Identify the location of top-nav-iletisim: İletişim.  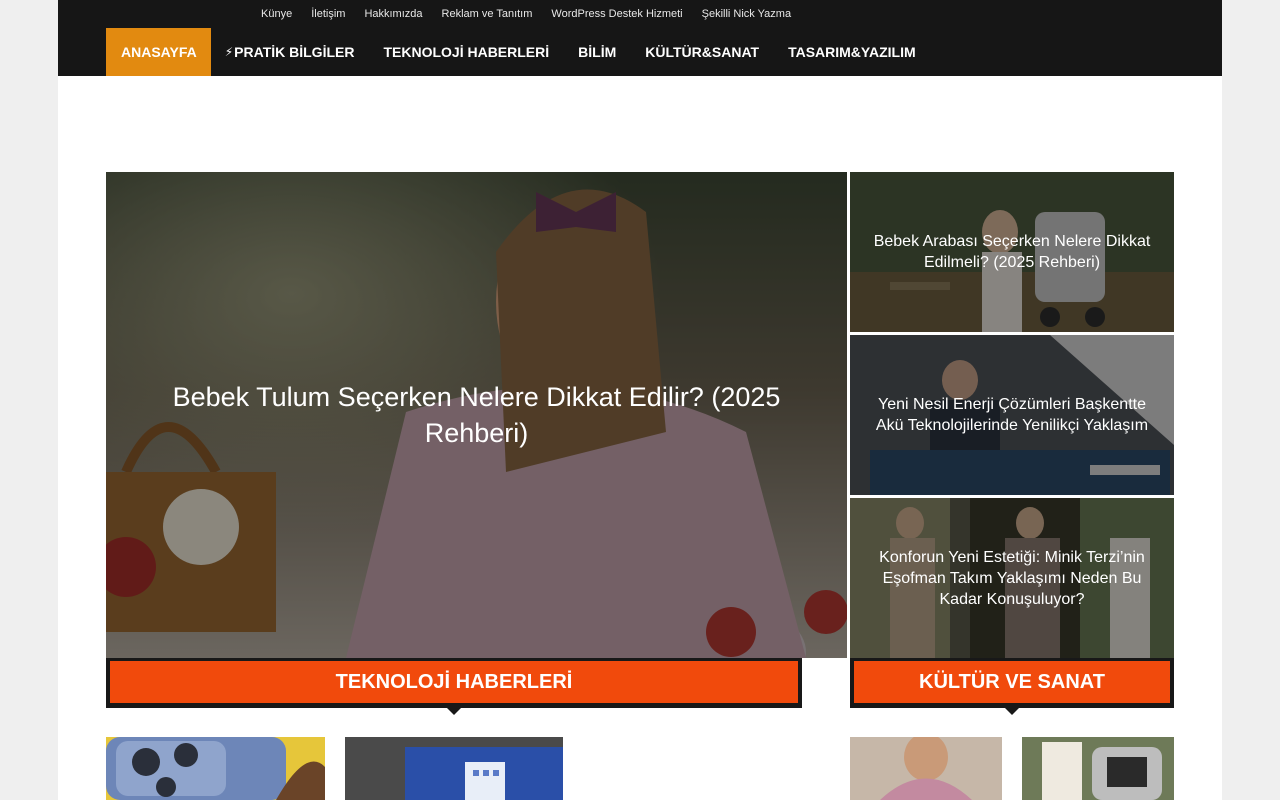
(328, 14).